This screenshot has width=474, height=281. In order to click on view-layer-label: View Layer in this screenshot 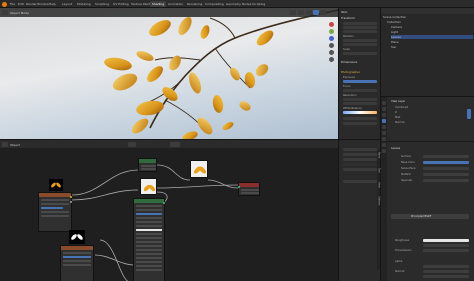, I will do `click(398, 101)`.